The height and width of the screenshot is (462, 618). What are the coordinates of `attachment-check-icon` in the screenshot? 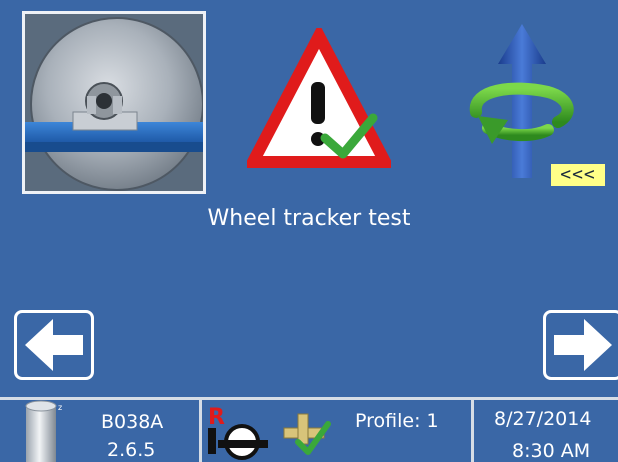 It's located at (307, 434).